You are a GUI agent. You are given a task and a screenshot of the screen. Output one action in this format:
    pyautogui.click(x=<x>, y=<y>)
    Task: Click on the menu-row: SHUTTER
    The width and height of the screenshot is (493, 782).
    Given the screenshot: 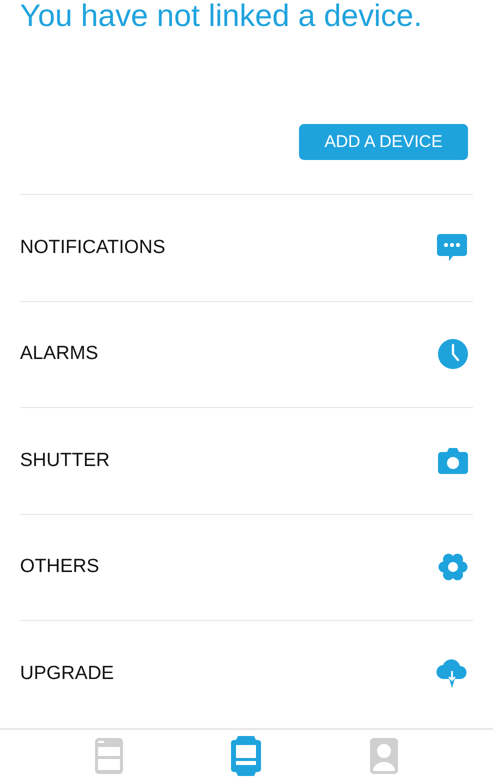 What is the action you would take?
    pyautogui.click(x=246, y=461)
    